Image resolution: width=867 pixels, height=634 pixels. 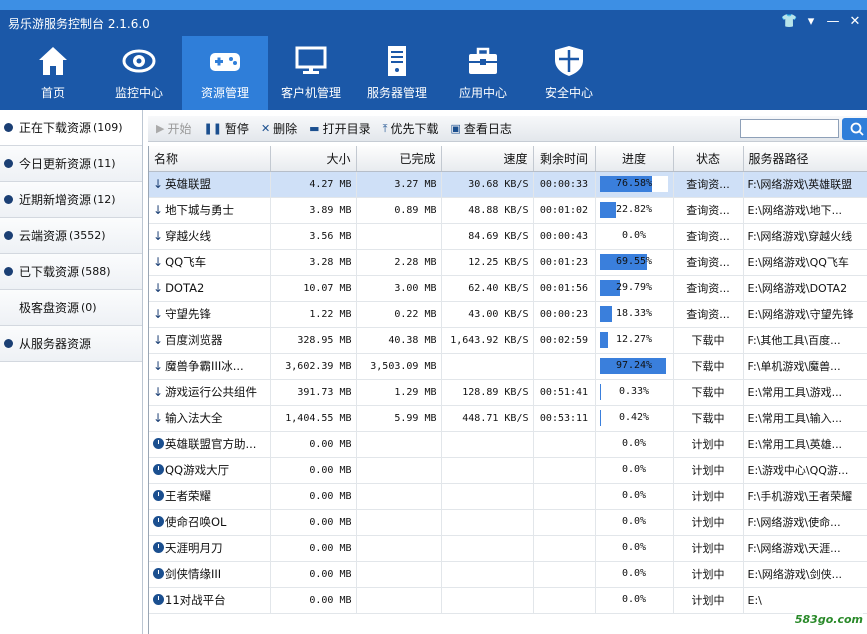 I want to click on nav-server-management: 服务器管理, so click(x=397, y=73).